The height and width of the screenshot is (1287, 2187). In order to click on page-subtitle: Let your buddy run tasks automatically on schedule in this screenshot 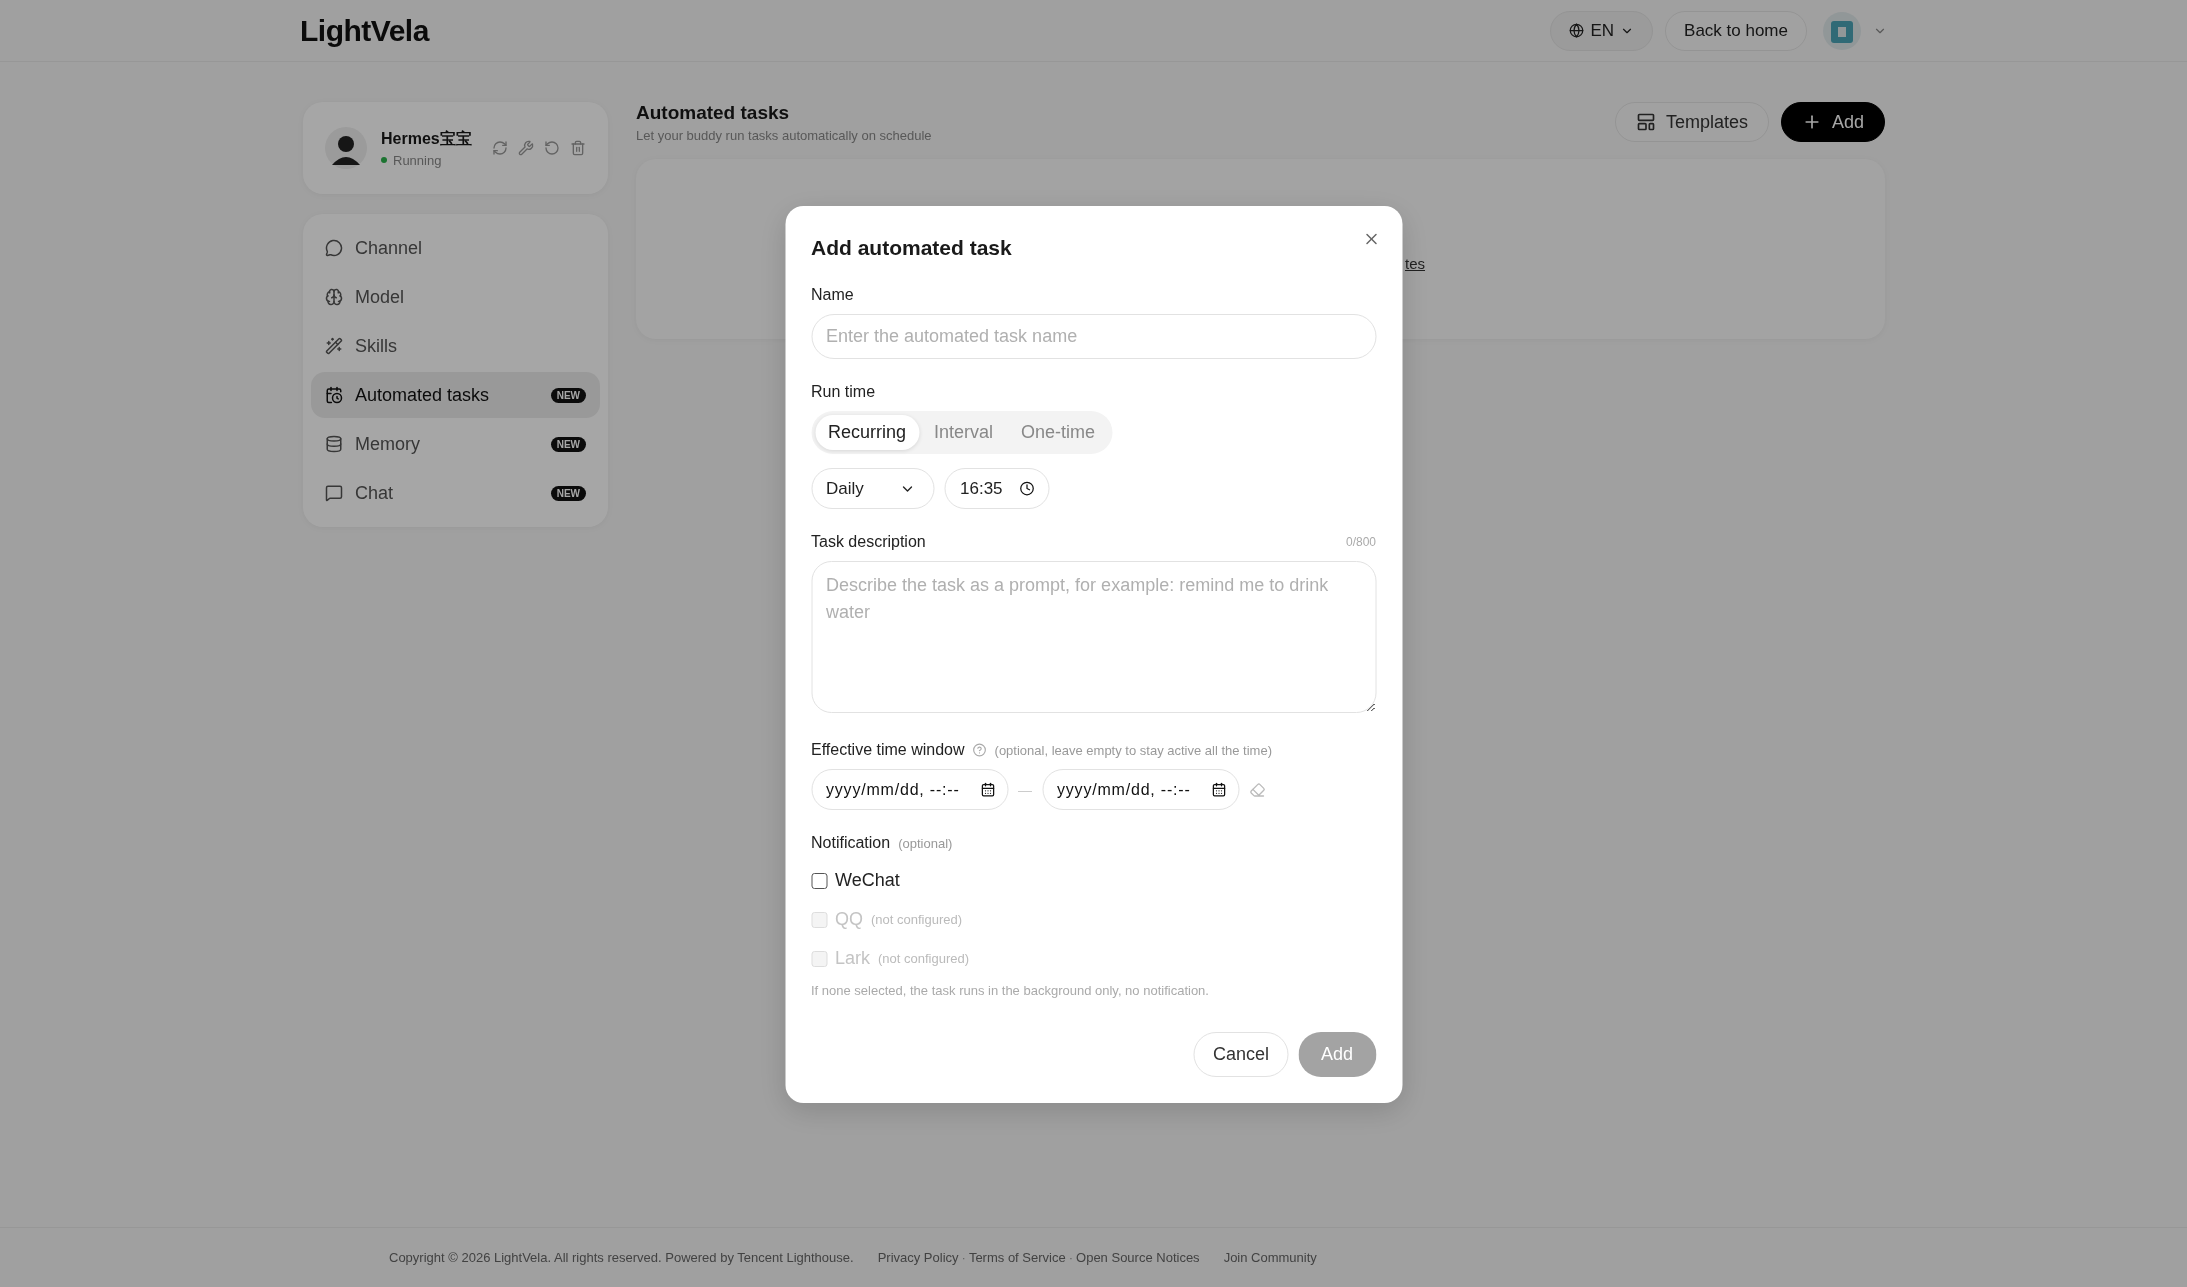, I will do `click(784, 135)`.